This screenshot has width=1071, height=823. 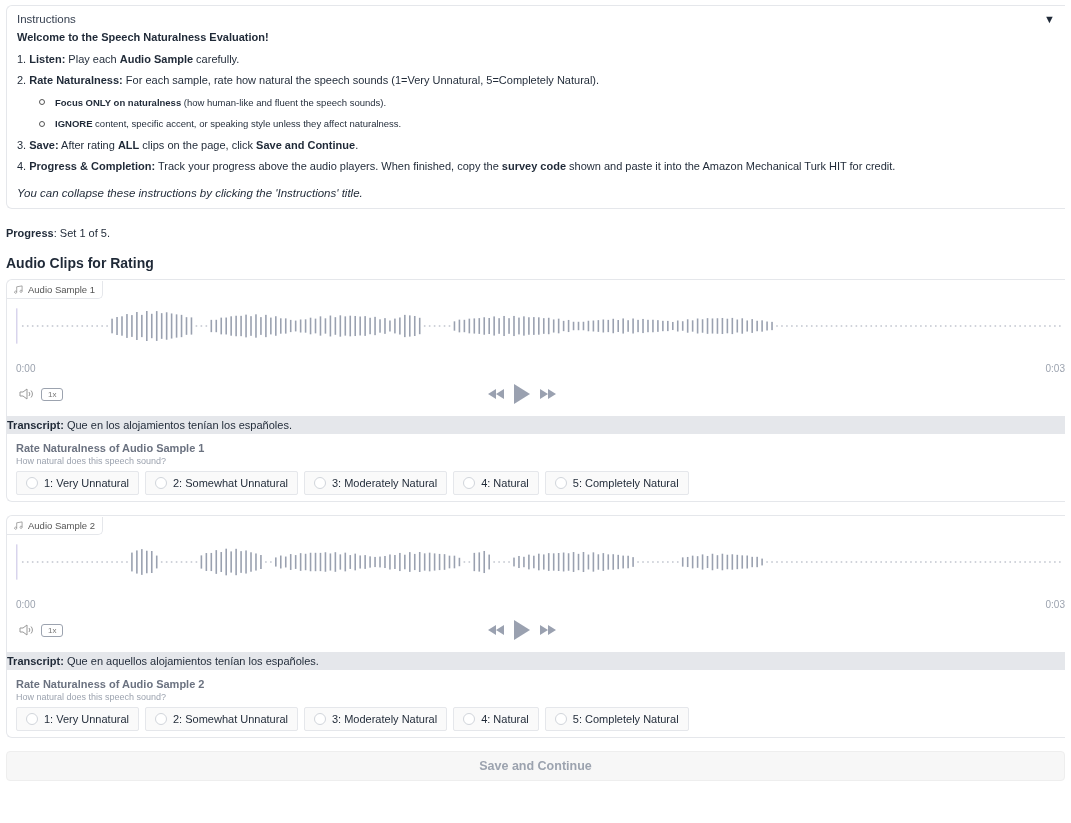 I want to click on instruction-step: 4. Progress & Completion: Track your progress above the audio players. When finished, copy the survey code shown and paste it into the Amazon Mechanical Turk HIT for credit., so click(x=536, y=166).